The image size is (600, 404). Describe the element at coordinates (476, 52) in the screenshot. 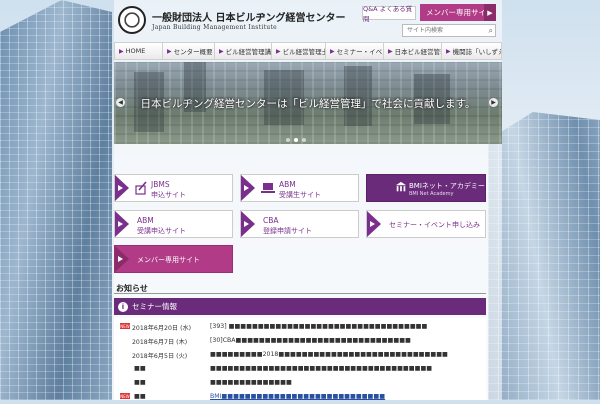

I see `nav-label: 機関誌「いしずえ」` at that location.